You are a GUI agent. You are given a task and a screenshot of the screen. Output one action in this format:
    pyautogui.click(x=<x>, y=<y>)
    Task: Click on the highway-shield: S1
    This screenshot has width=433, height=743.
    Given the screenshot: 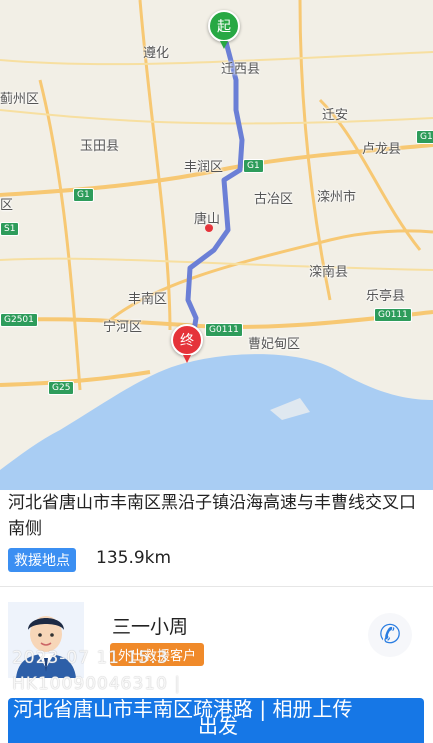 What is the action you would take?
    pyautogui.click(x=10, y=229)
    